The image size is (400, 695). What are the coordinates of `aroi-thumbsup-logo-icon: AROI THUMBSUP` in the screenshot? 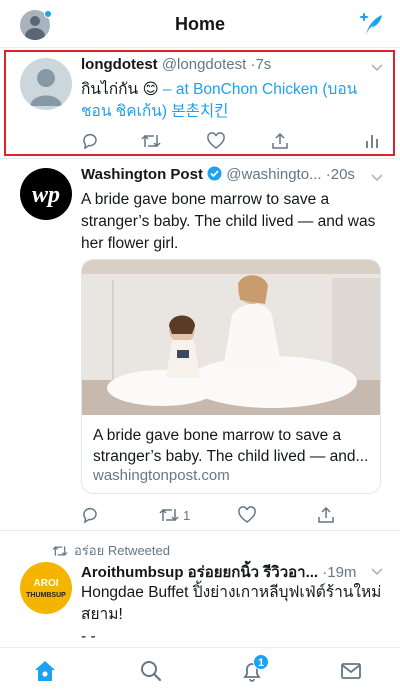 It's located at (46, 588).